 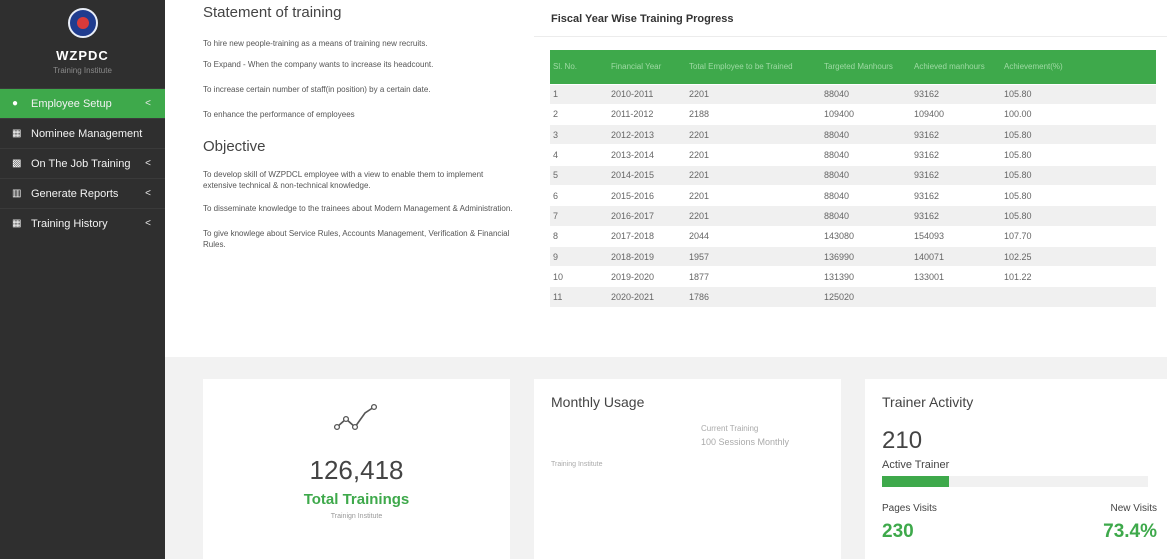 I want to click on sidebar-item-label: Generate Reports, so click(x=75, y=193).